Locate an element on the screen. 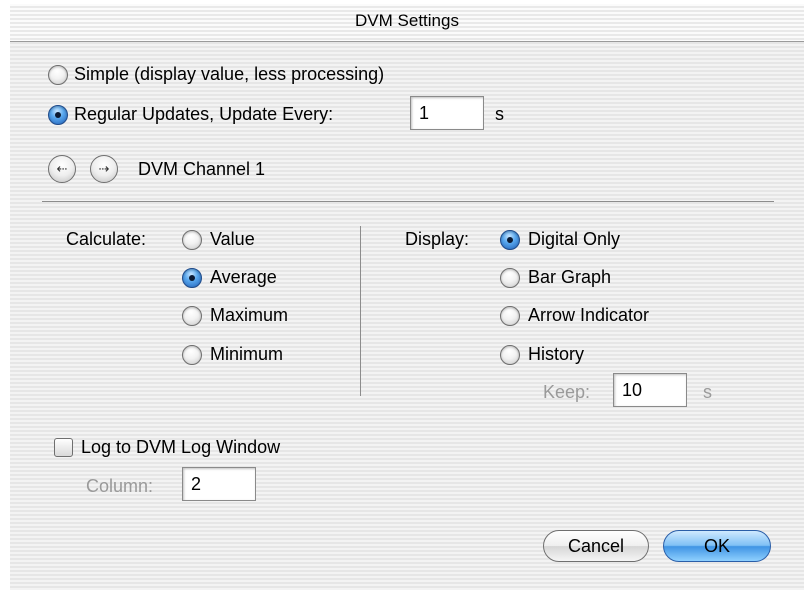 The width and height of the screenshot is (804, 590). display-arrow-indicator-radio is located at coordinates (510, 316).